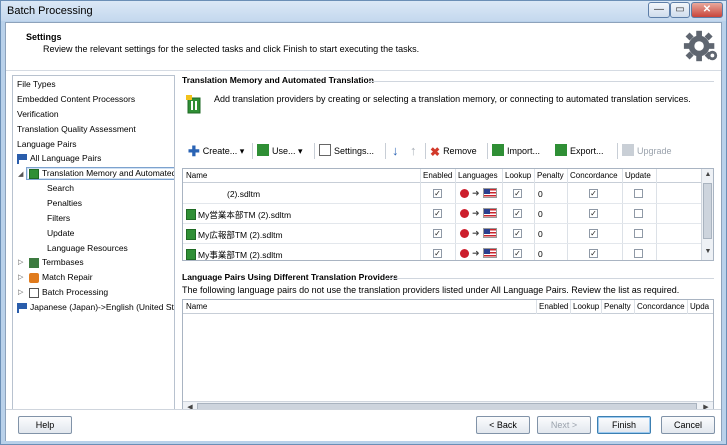 The height and width of the screenshot is (445, 727). I want to click on maximize-button: ▭, so click(680, 10).